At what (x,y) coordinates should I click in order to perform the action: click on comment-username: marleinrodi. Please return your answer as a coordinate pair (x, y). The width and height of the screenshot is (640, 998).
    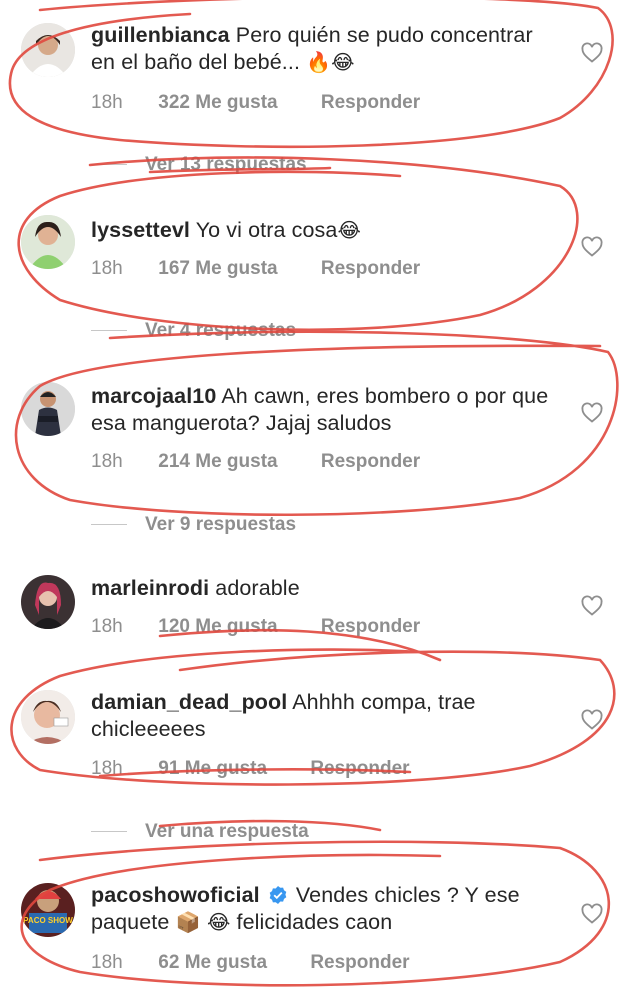
    Looking at the image, I should click on (150, 588).